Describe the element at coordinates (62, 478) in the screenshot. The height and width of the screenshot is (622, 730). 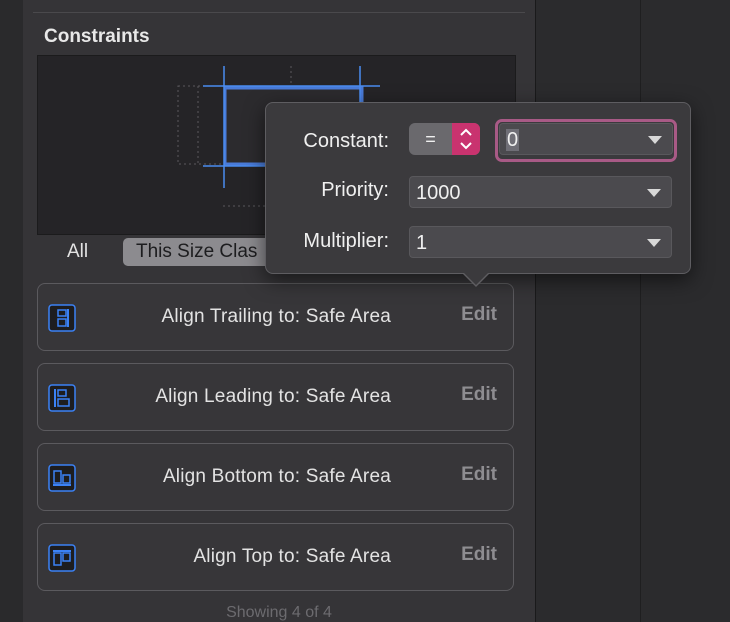
I see `align-bottom-icon` at that location.